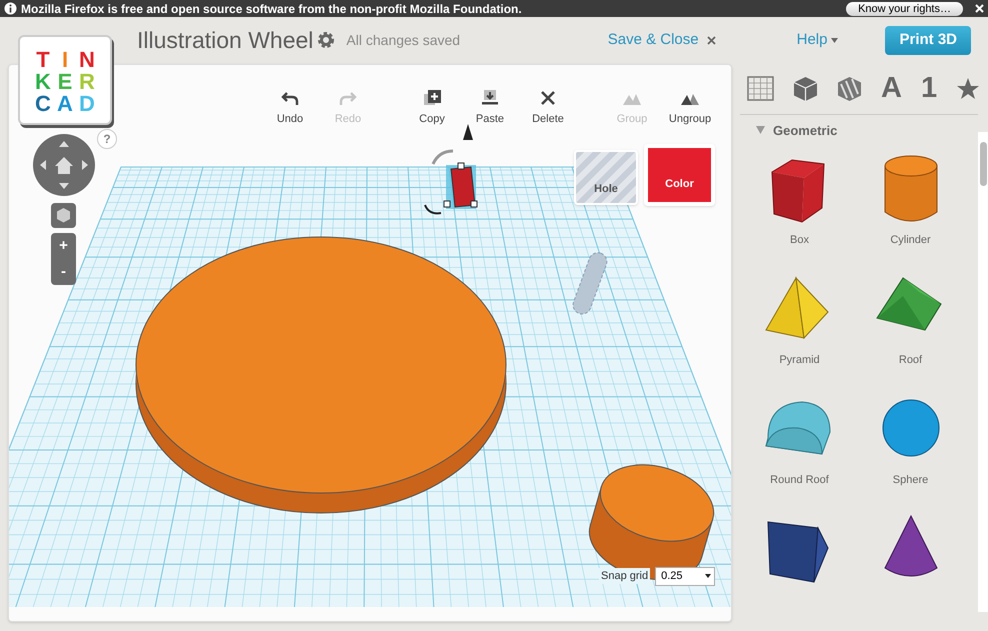 Image resolution: width=988 pixels, height=631 pixels. What do you see at coordinates (929, 88) in the screenshot?
I see `library-tab: 1` at bounding box center [929, 88].